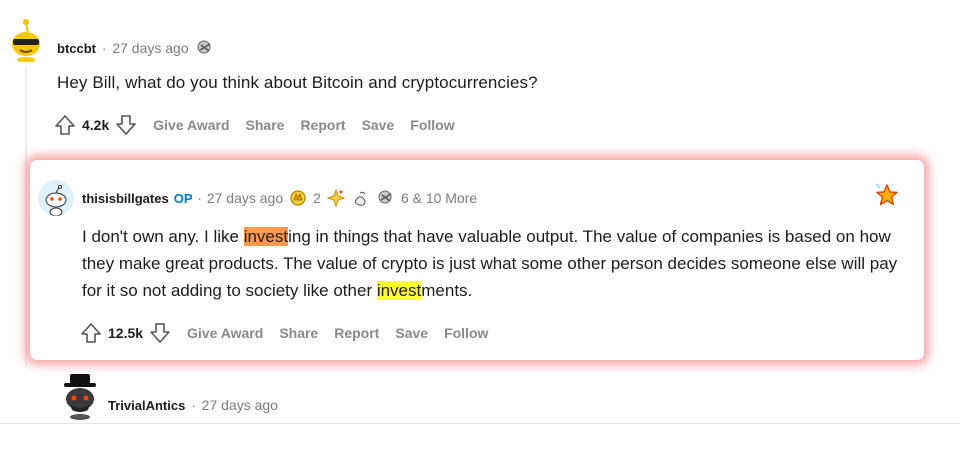  What do you see at coordinates (26, 41) in the screenshot?
I see `snoo-sunglasses-avatar-icon` at bounding box center [26, 41].